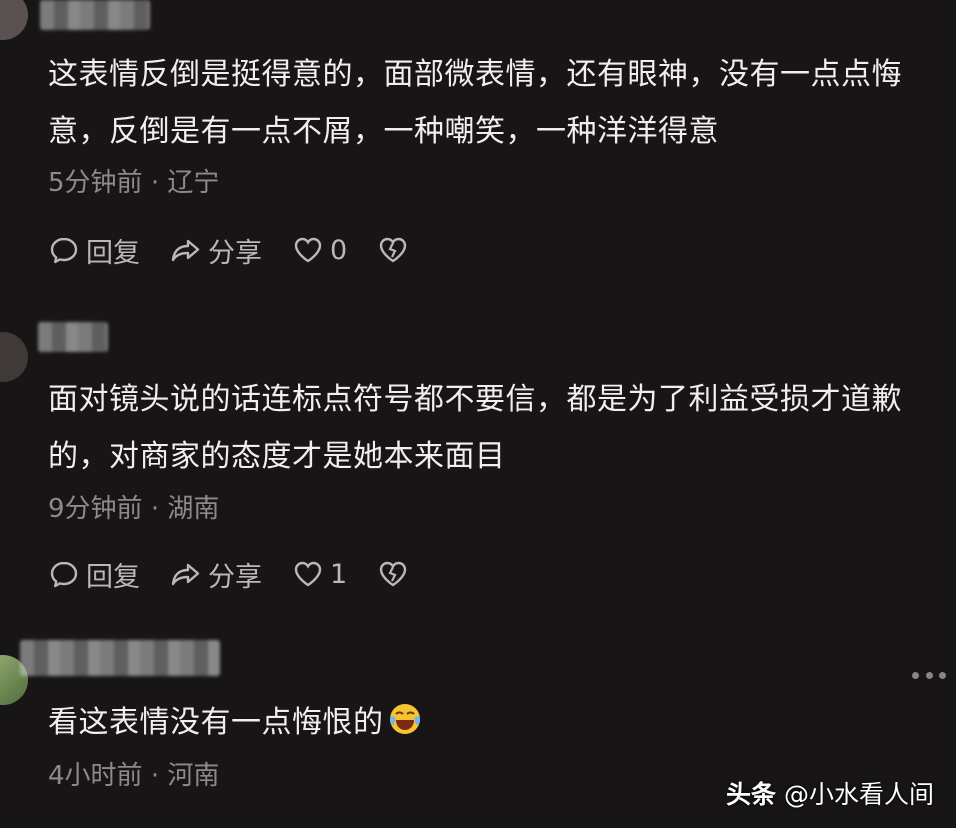  I want to click on comment-meta: 4小时前 · 河南, so click(133, 773).